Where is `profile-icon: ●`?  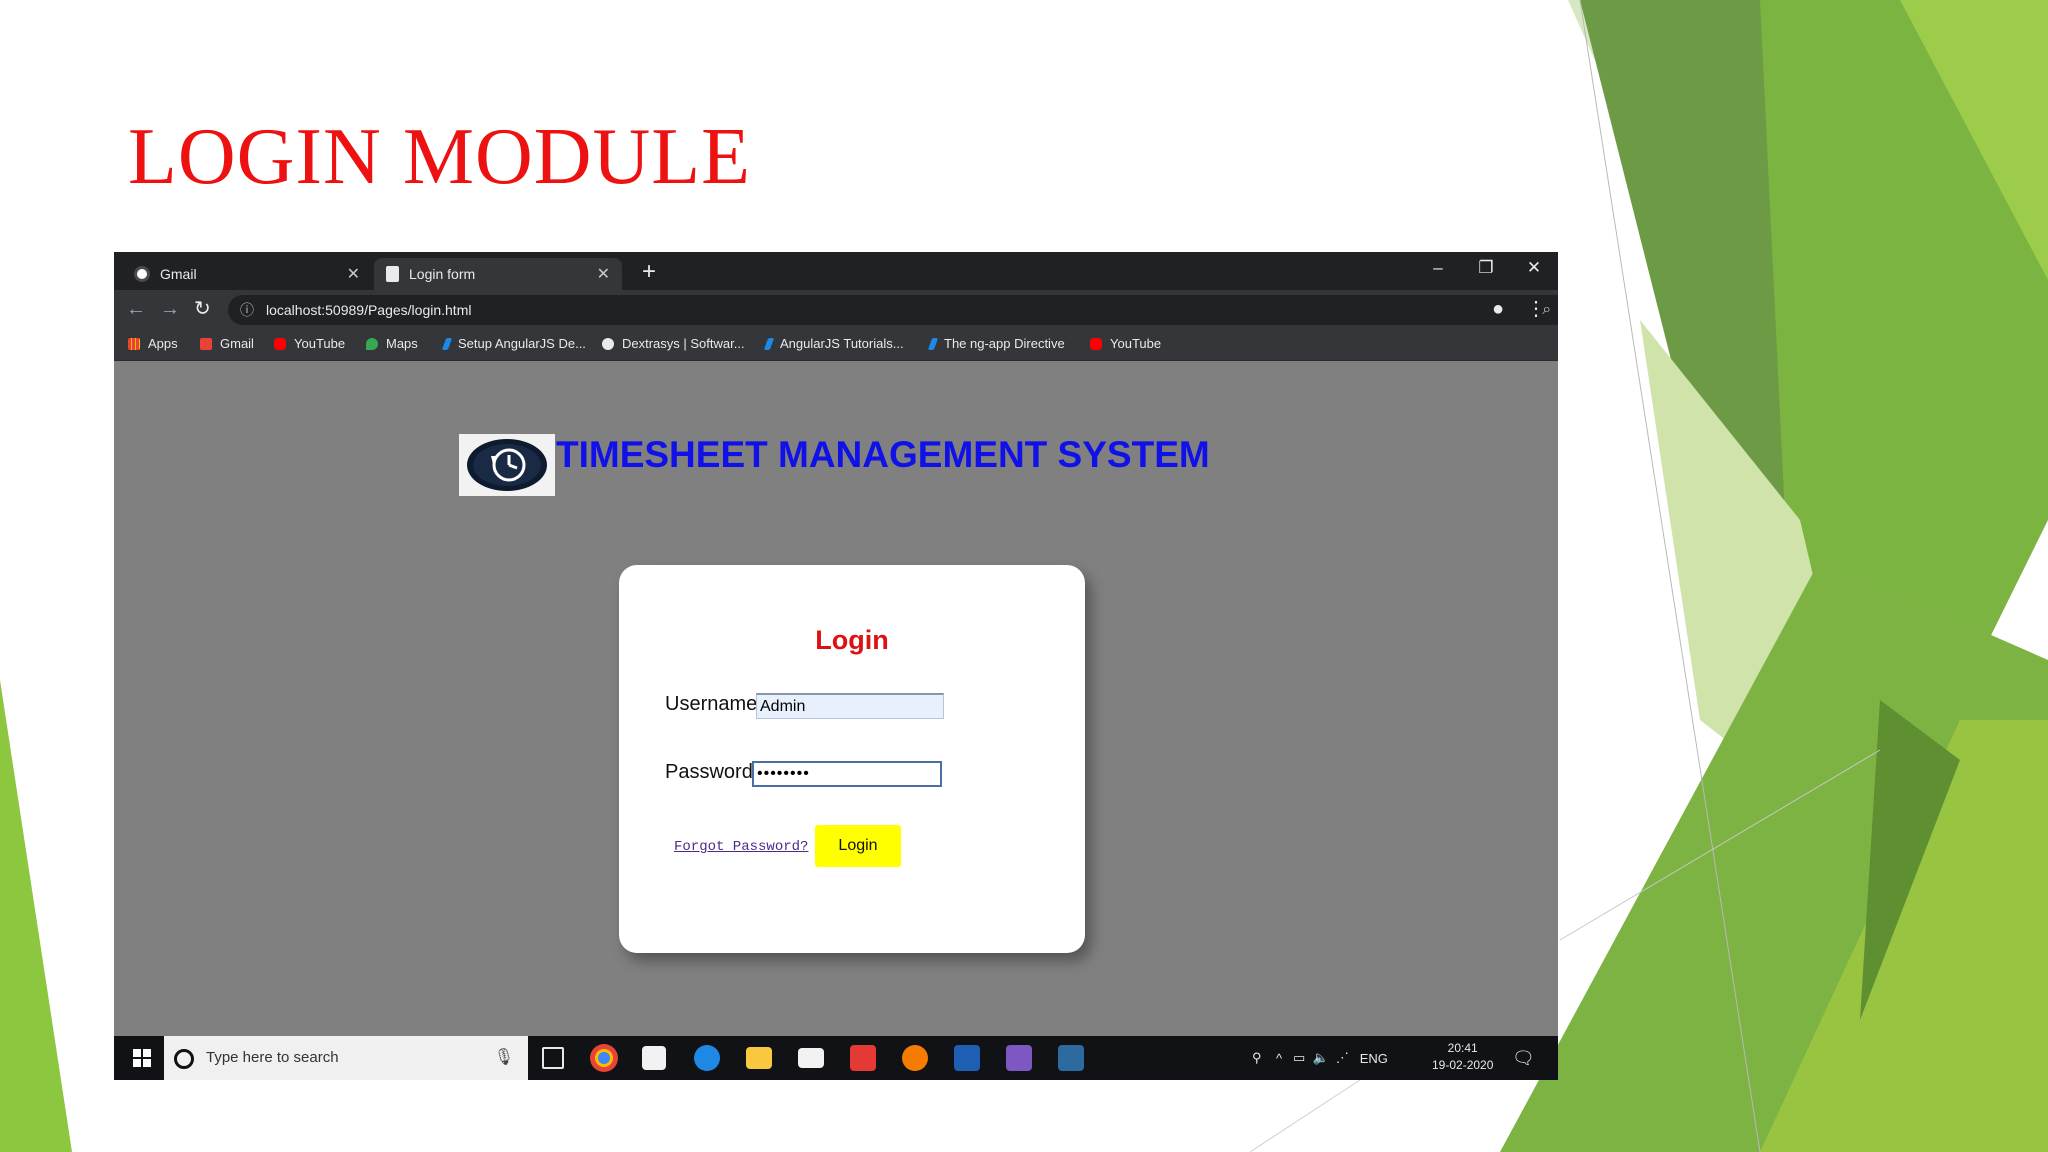
profile-icon: ● is located at coordinates (1498, 309).